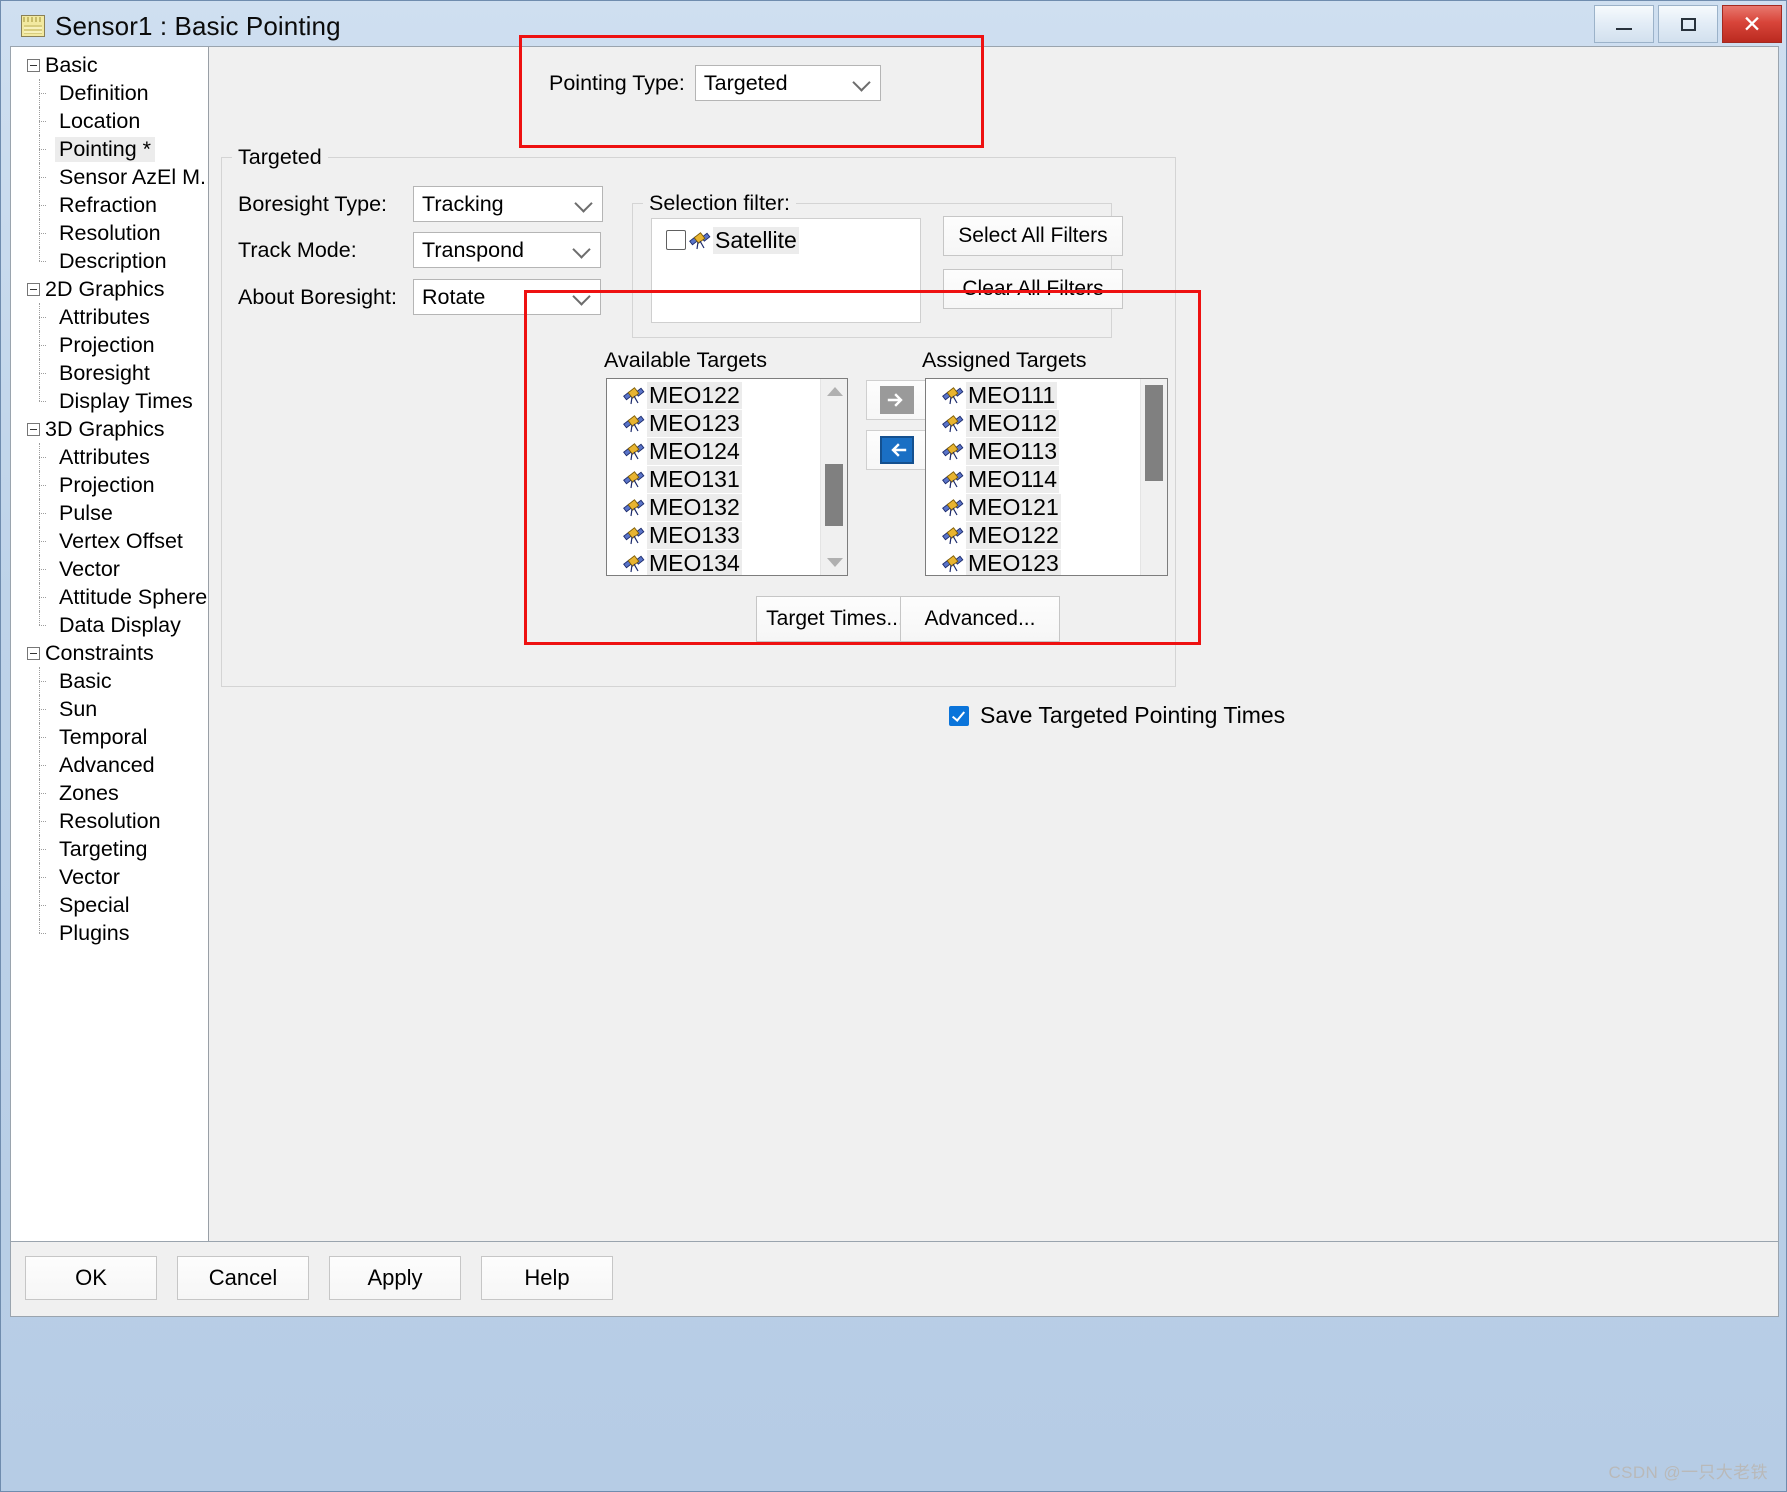 The width and height of the screenshot is (1787, 1492). What do you see at coordinates (109, 93) in the screenshot?
I see `sidebar-item-definition: Definition` at bounding box center [109, 93].